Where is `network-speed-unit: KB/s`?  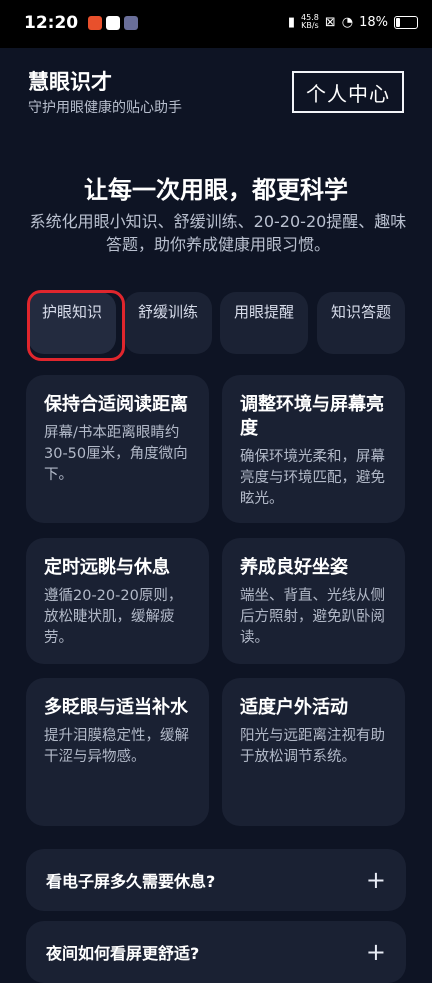
network-speed-unit: KB/s is located at coordinates (310, 25).